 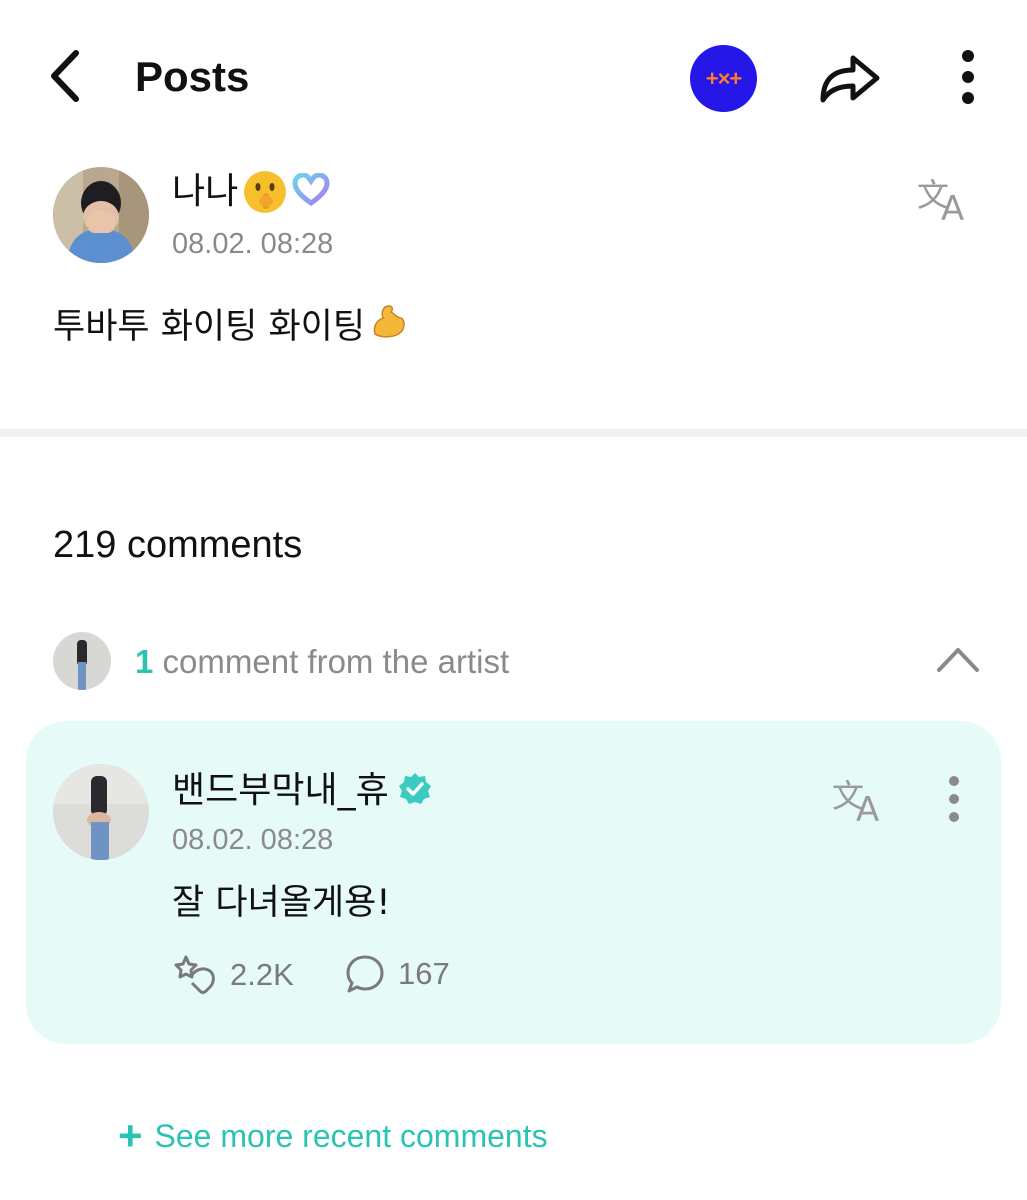 I want to click on cheer-count: 2.2K, so click(x=262, y=974).